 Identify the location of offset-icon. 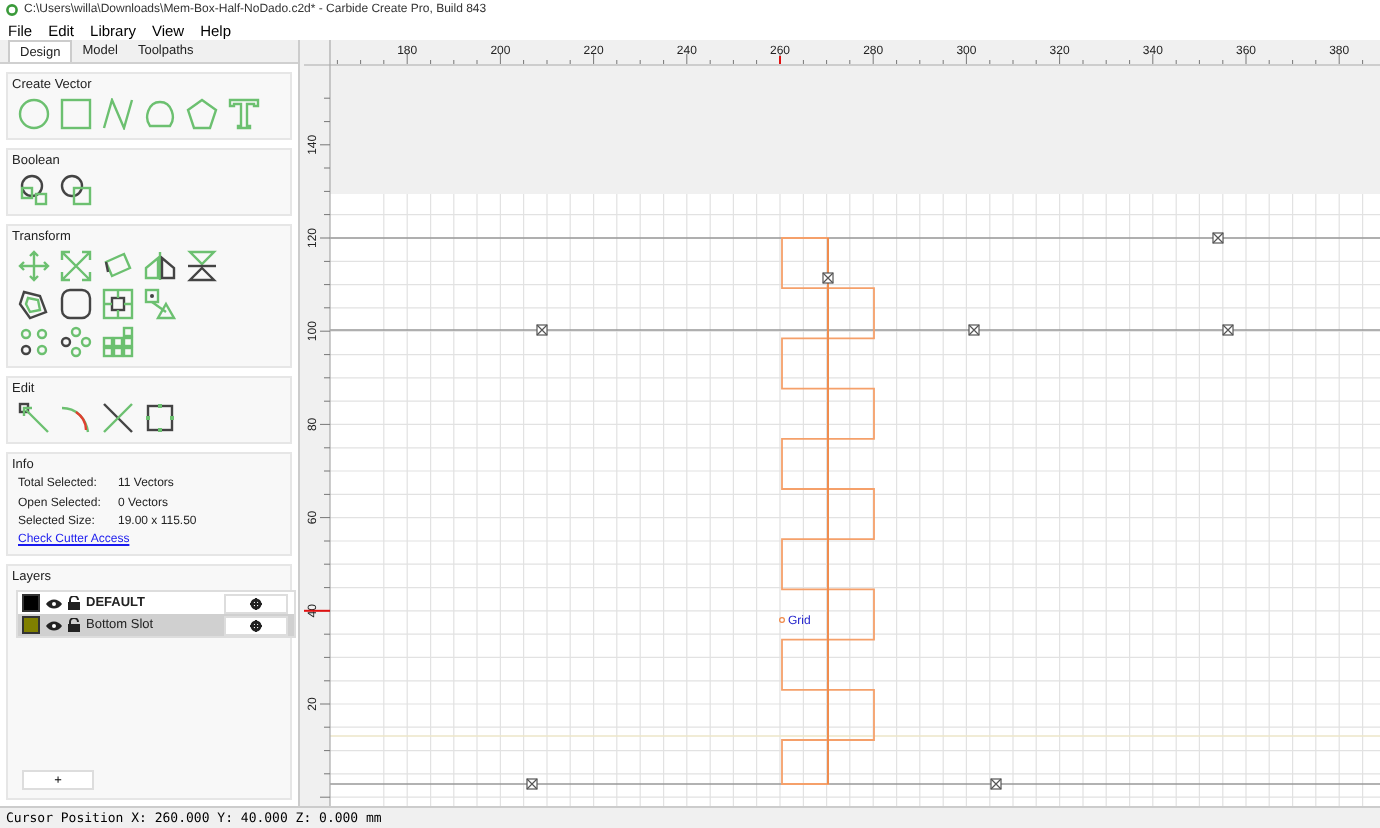
(34, 304).